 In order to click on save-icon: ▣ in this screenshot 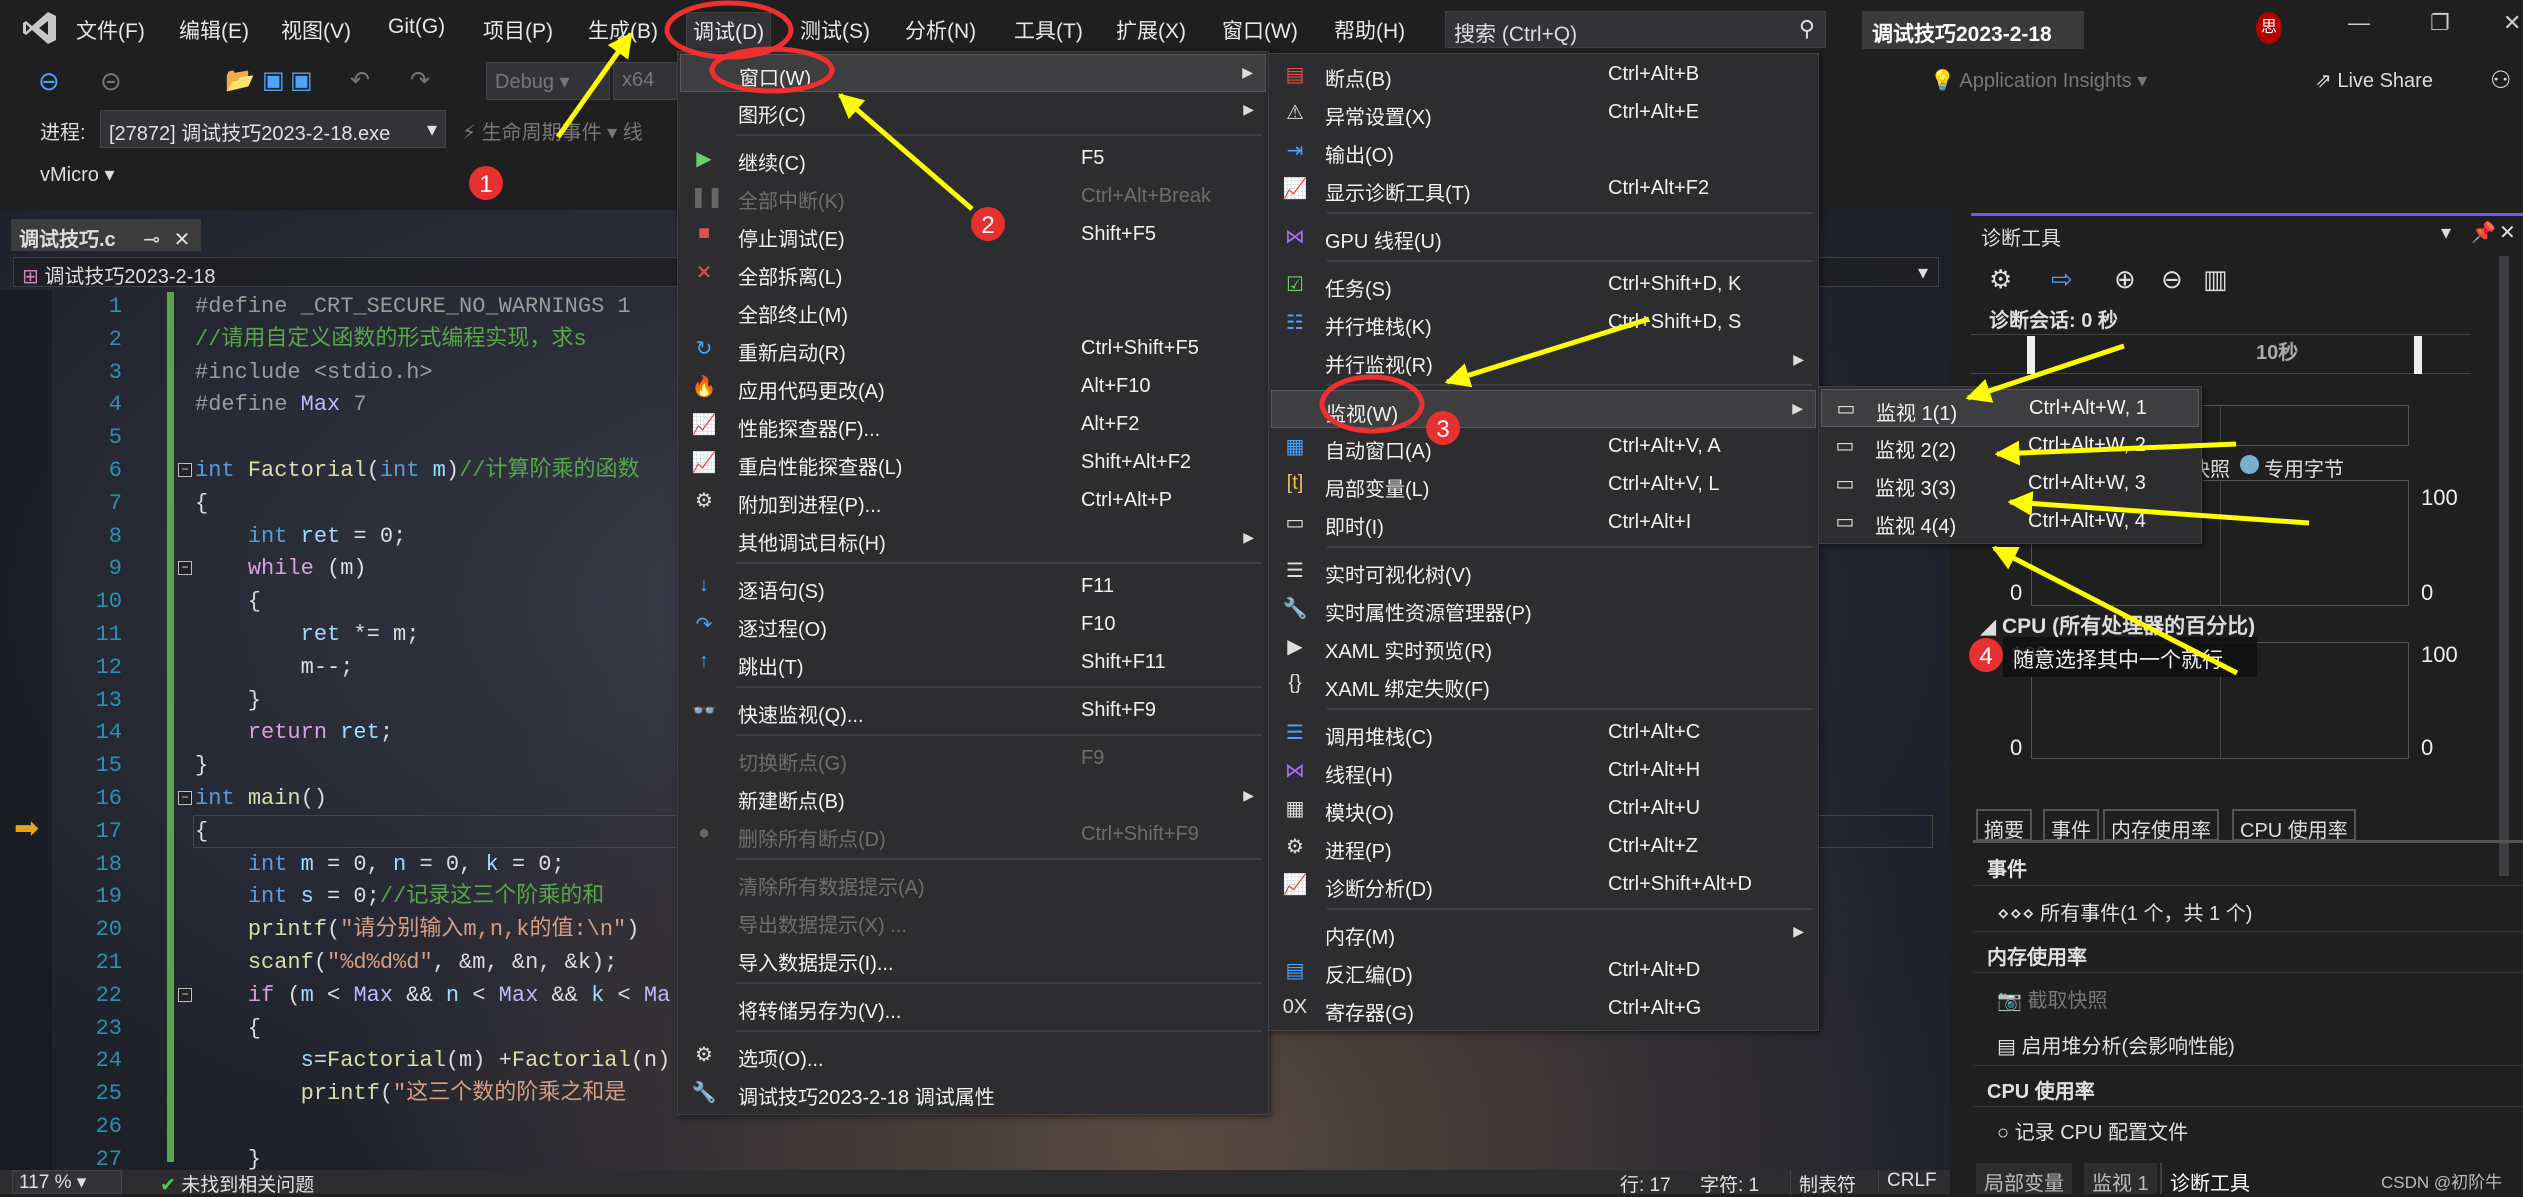, I will do `click(273, 80)`.